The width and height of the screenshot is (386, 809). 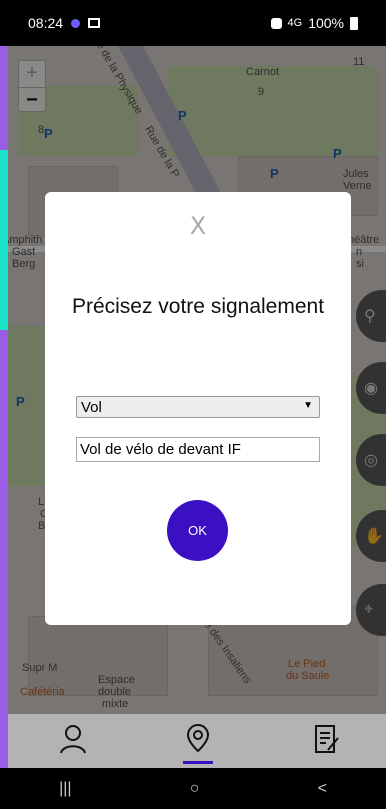 I want to click on profile-icon, so click(x=73, y=739).